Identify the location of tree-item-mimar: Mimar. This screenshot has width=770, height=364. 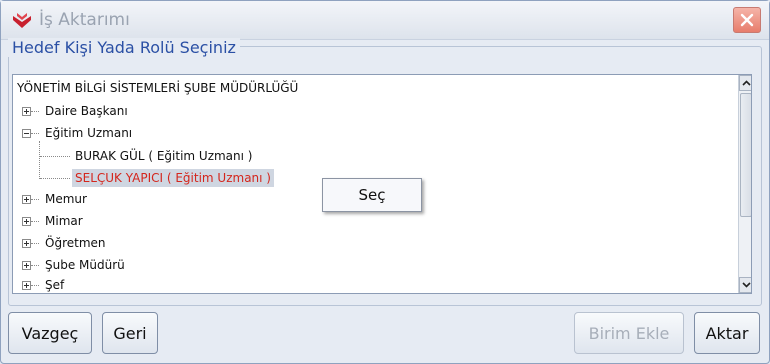
(64, 221).